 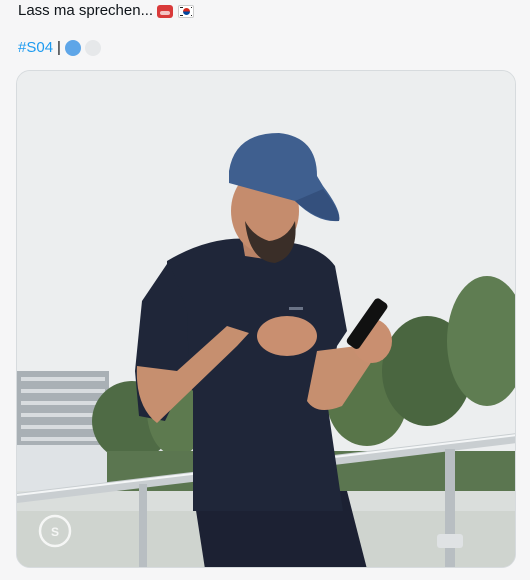 What do you see at coordinates (92, 47) in the screenshot?
I see `white-circle-emoji-icon` at bounding box center [92, 47].